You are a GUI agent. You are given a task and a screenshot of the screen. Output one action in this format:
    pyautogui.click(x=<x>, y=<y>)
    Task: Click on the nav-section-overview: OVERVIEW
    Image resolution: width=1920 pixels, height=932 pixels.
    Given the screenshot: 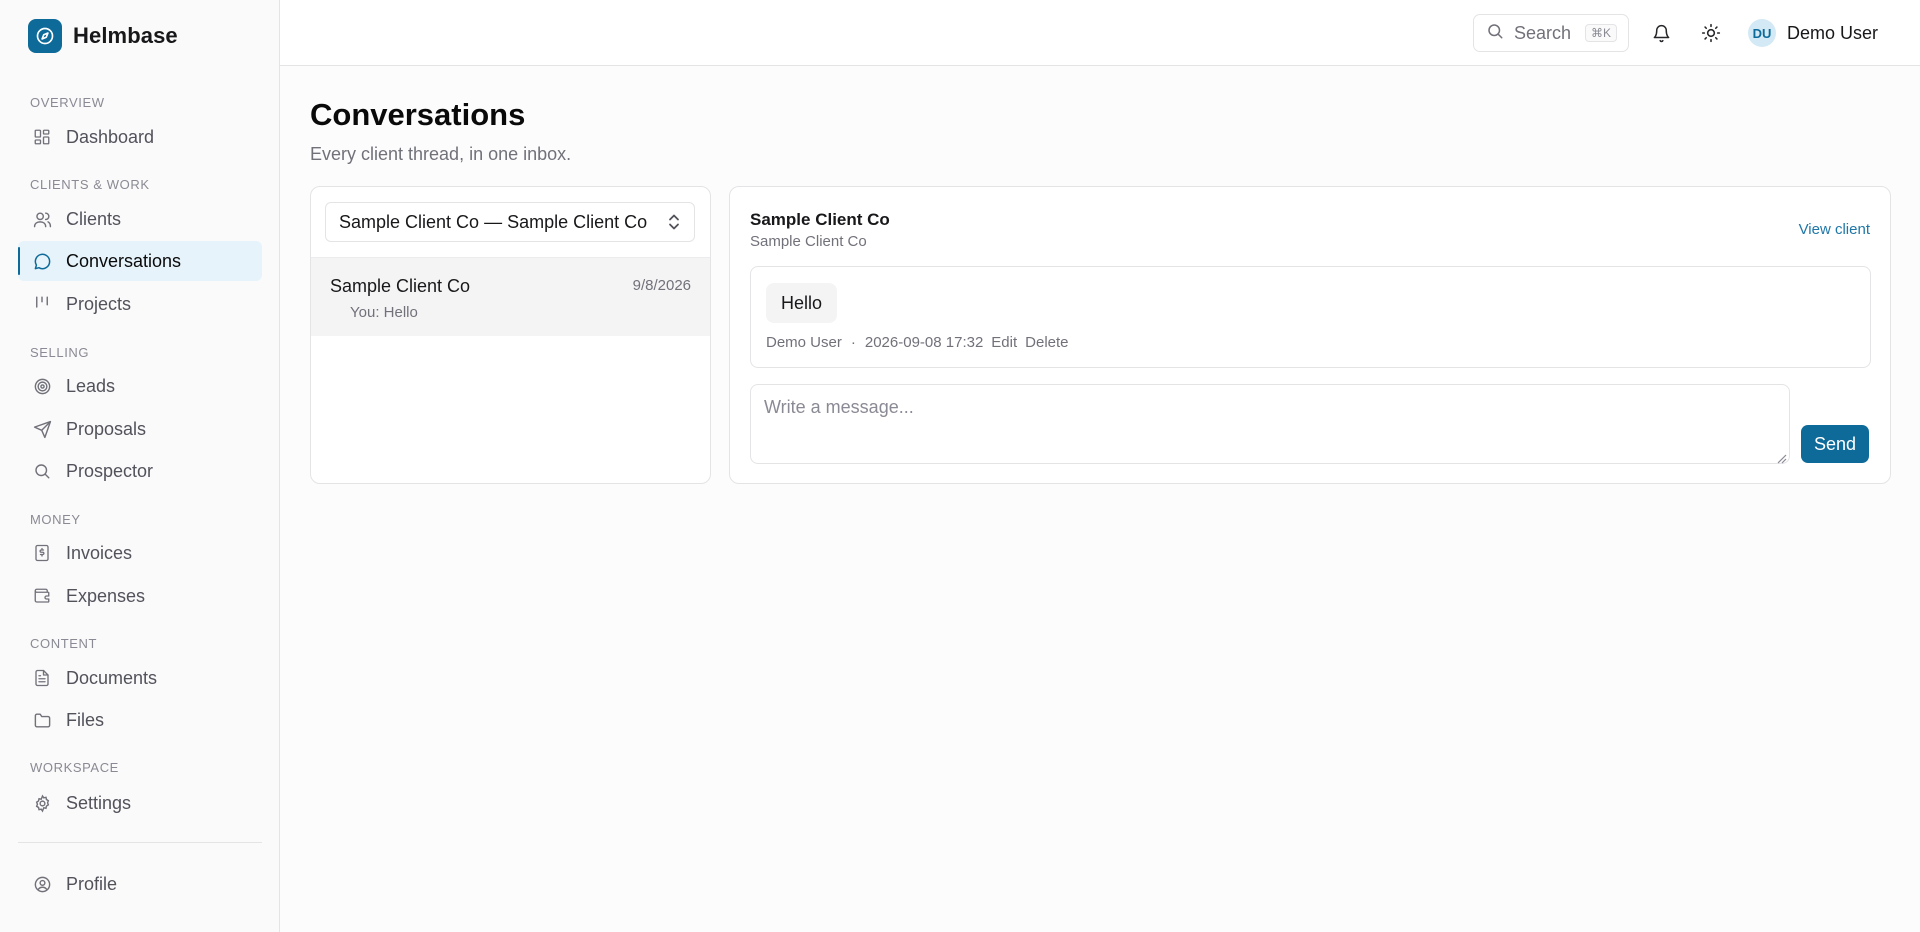 What is the action you would take?
    pyautogui.click(x=67, y=102)
    